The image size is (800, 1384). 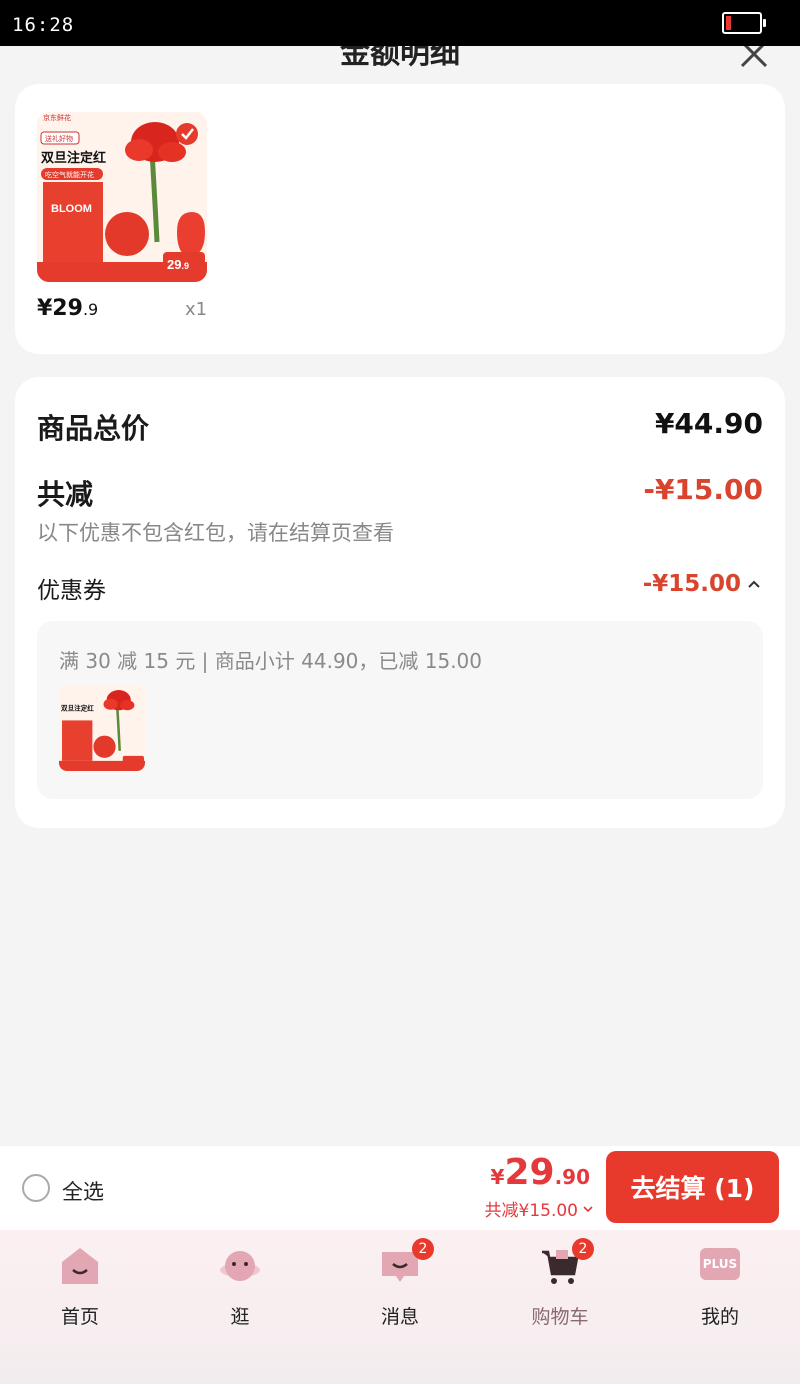 I want to click on product-image-art: BLOOM 京东鲜花 送礼好物 双旦注定红 吃空气就能开花 29.9, so click(x=122, y=197).